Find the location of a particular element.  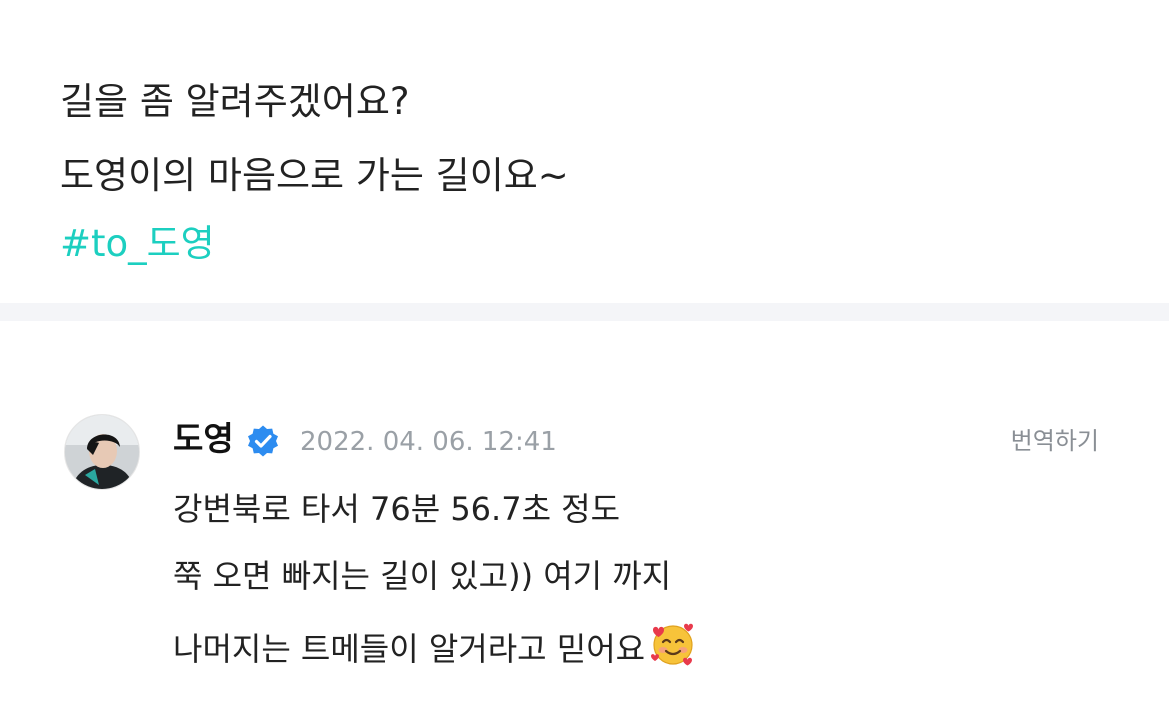

avatar is located at coordinates (102, 452).